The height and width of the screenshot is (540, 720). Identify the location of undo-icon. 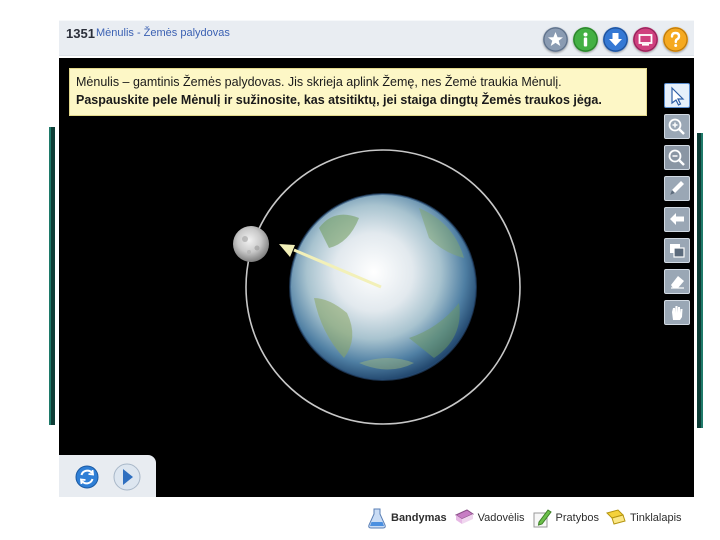
(677, 219).